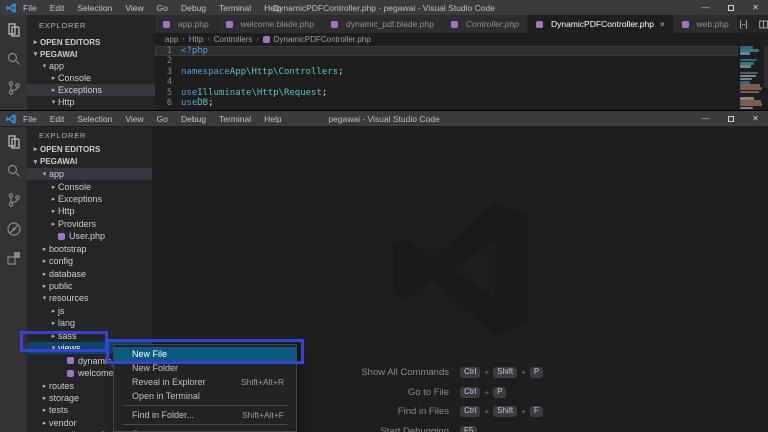 This screenshot has width=768, height=432. Describe the element at coordinates (205, 354) in the screenshot. I see `menu-item-new-file: New File` at that location.